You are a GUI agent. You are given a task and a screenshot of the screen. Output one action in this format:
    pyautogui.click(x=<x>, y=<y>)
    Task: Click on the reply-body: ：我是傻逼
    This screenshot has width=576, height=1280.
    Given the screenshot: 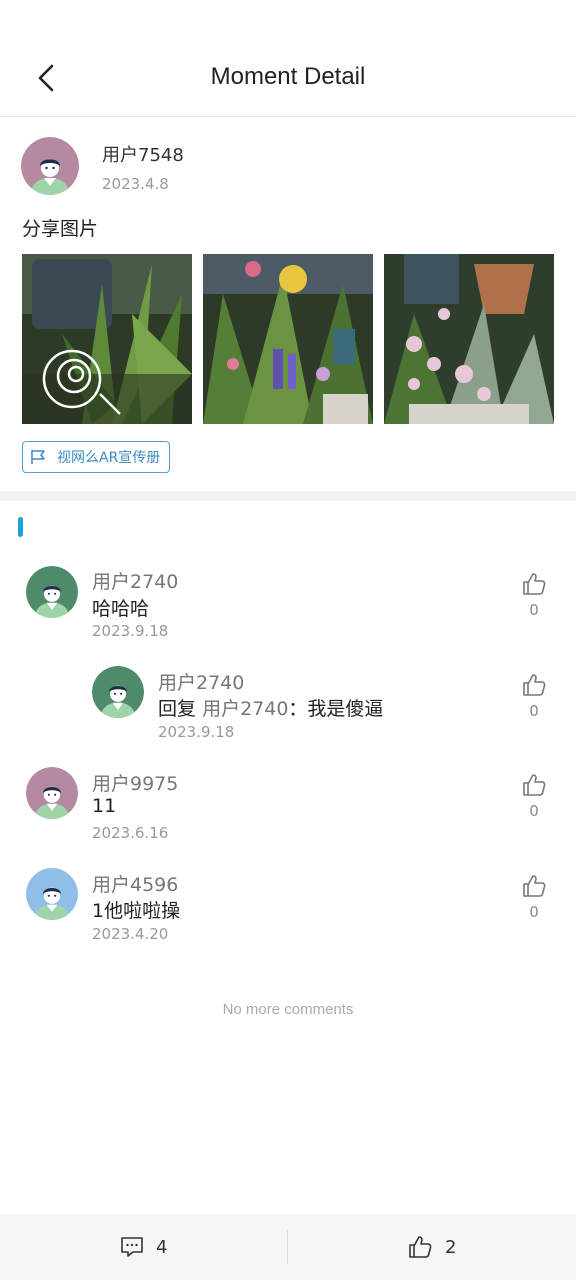 What is the action you would take?
    pyautogui.click(x=336, y=709)
    